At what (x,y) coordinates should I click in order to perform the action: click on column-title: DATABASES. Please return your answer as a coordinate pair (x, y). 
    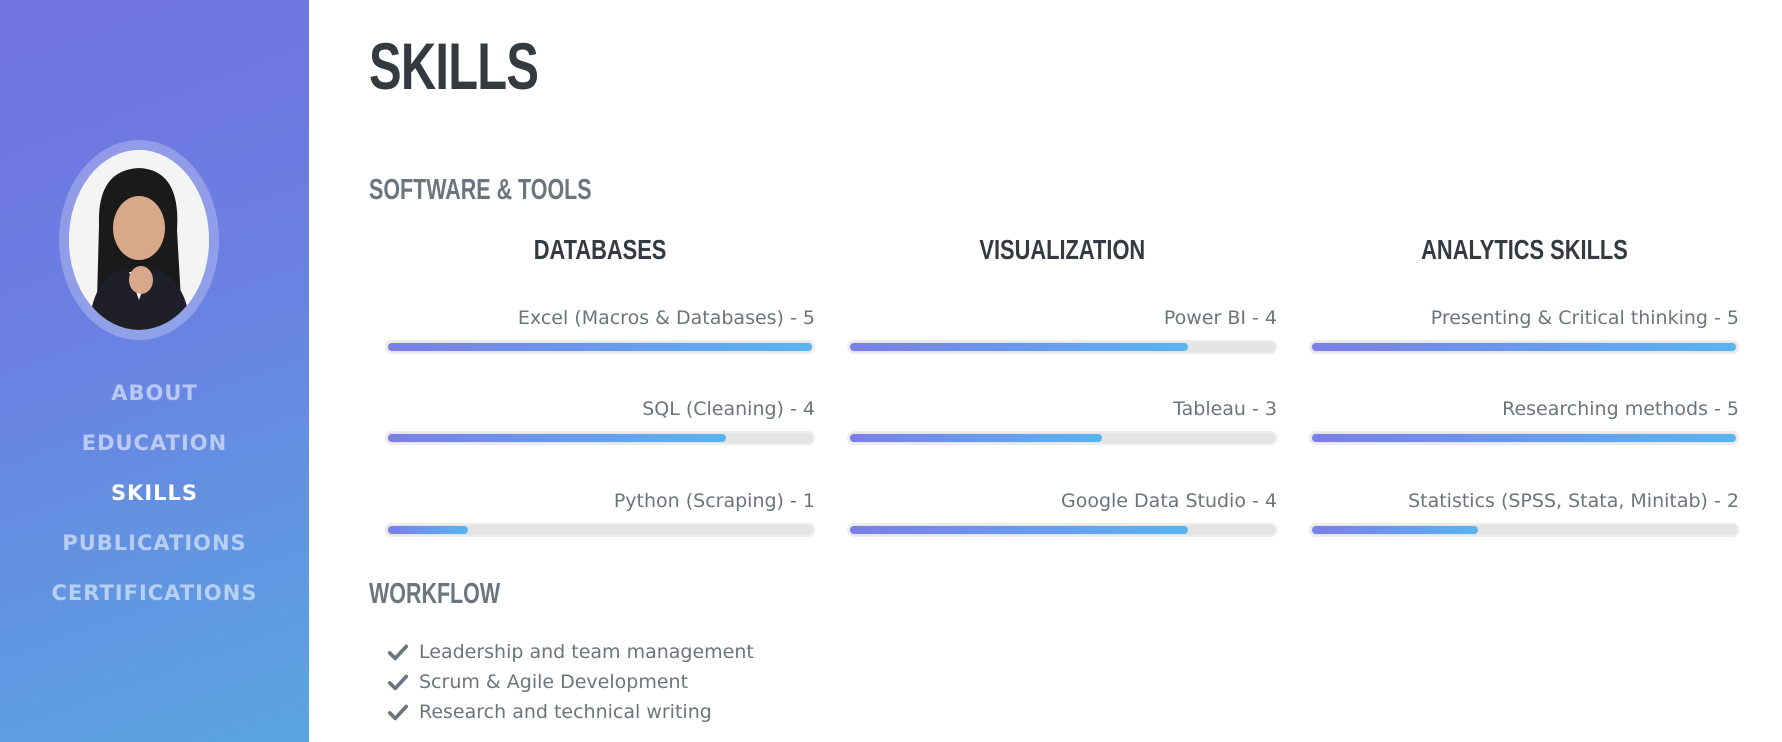
    Looking at the image, I should click on (600, 249).